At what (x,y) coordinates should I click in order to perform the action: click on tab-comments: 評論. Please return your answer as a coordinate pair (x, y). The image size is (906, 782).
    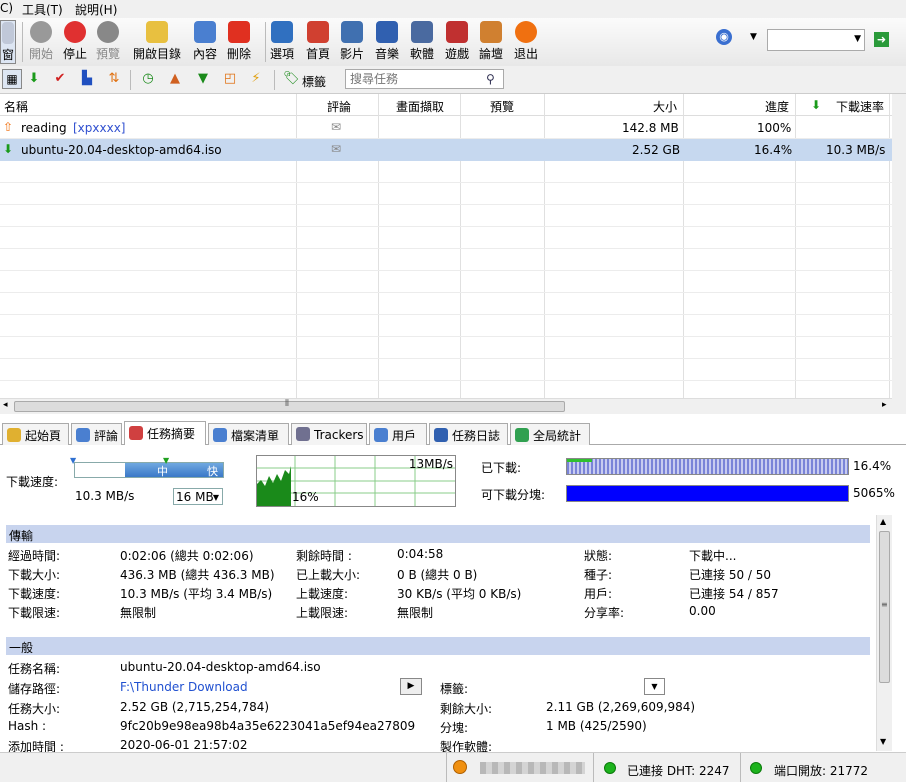
    Looking at the image, I should click on (96, 434).